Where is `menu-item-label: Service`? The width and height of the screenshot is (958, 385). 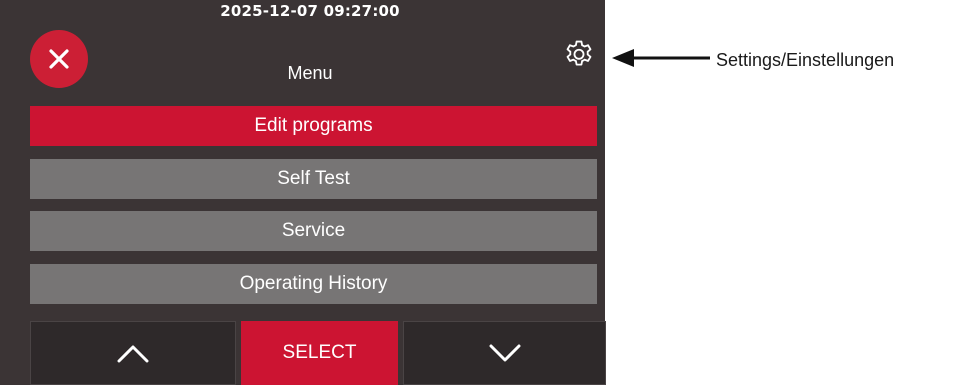
menu-item-label: Service is located at coordinates (313, 230).